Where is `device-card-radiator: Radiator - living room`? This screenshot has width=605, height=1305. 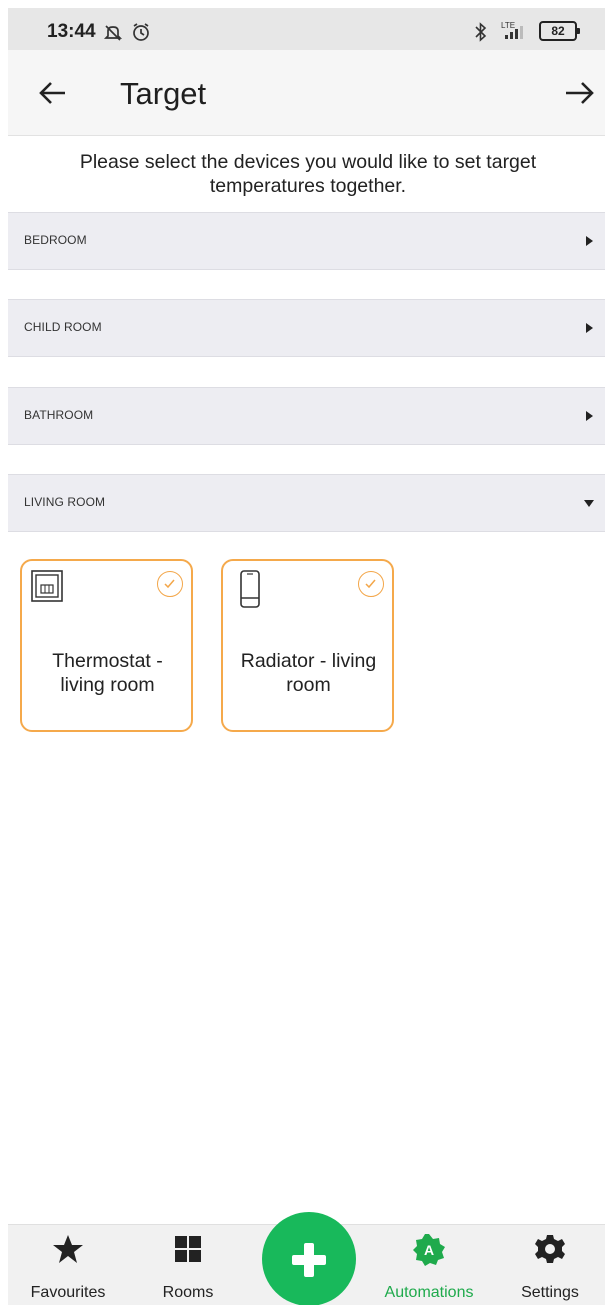
device-card-radiator: Radiator - living room is located at coordinates (307, 645).